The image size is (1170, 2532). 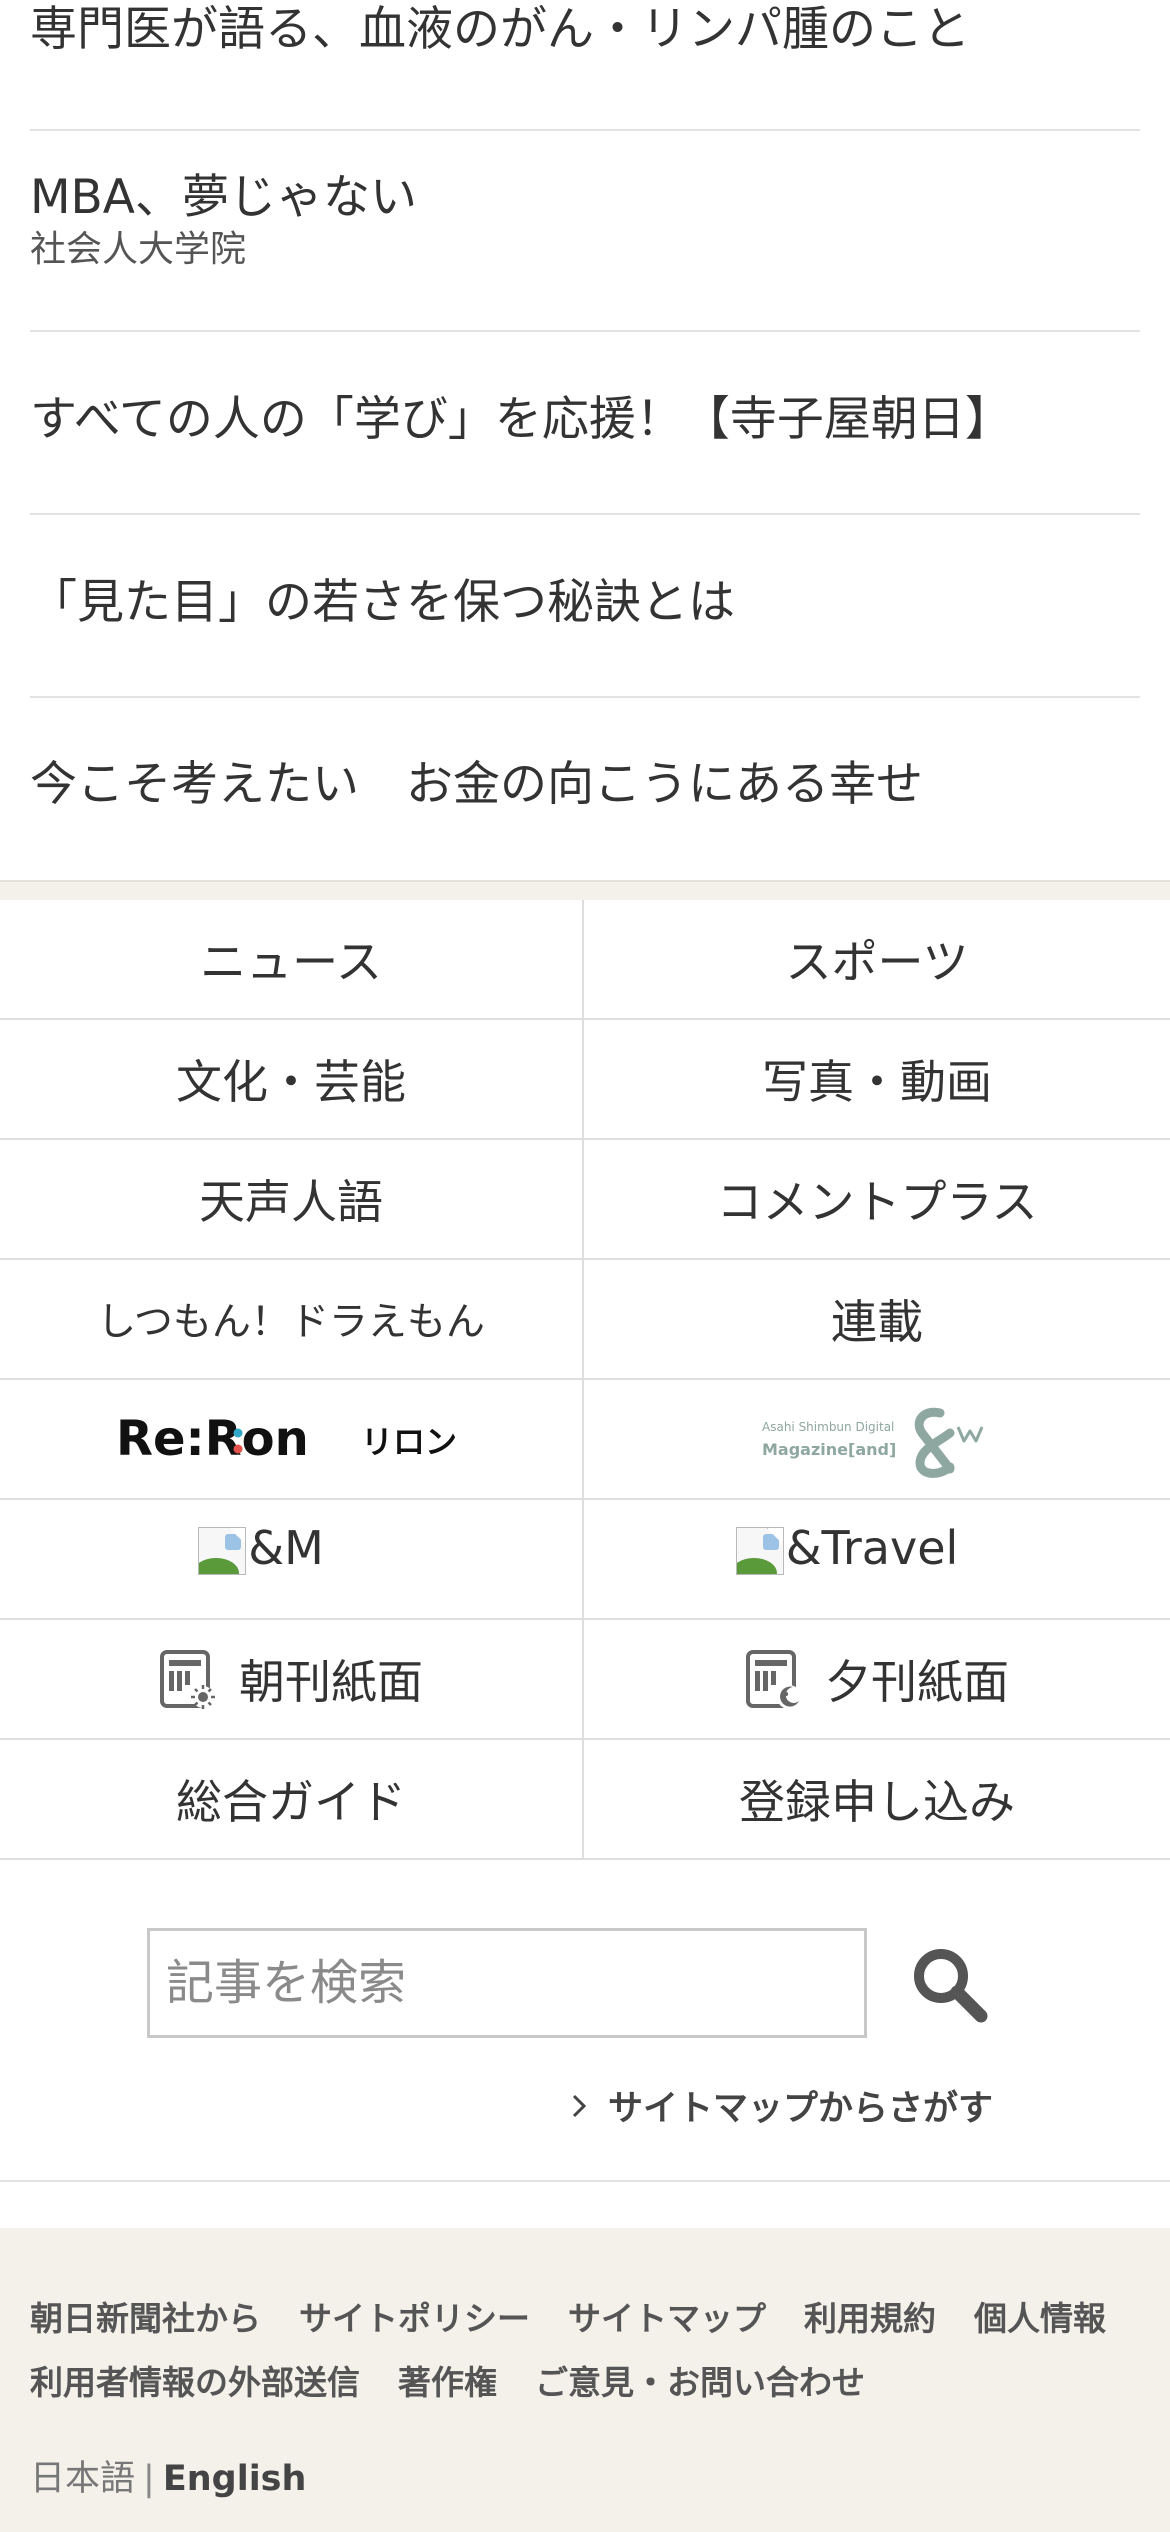 I want to click on magazine-logo-line2: Magazine[and], so click(x=829, y=1449).